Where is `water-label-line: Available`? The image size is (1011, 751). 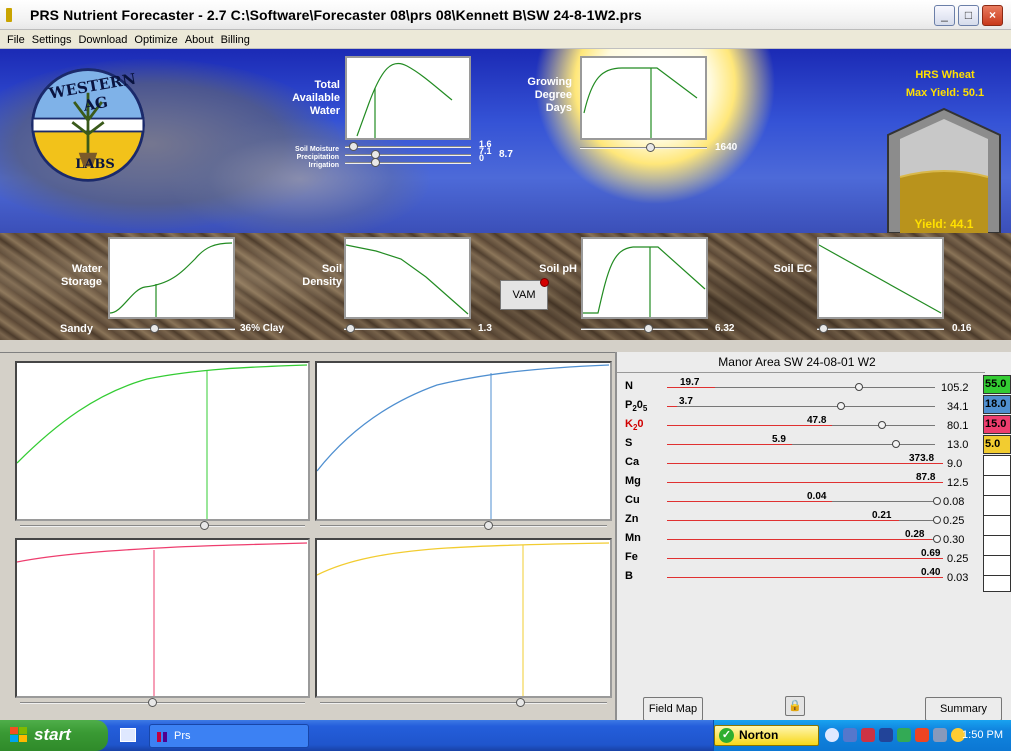
water-label-line: Available is located at coordinates (316, 98).